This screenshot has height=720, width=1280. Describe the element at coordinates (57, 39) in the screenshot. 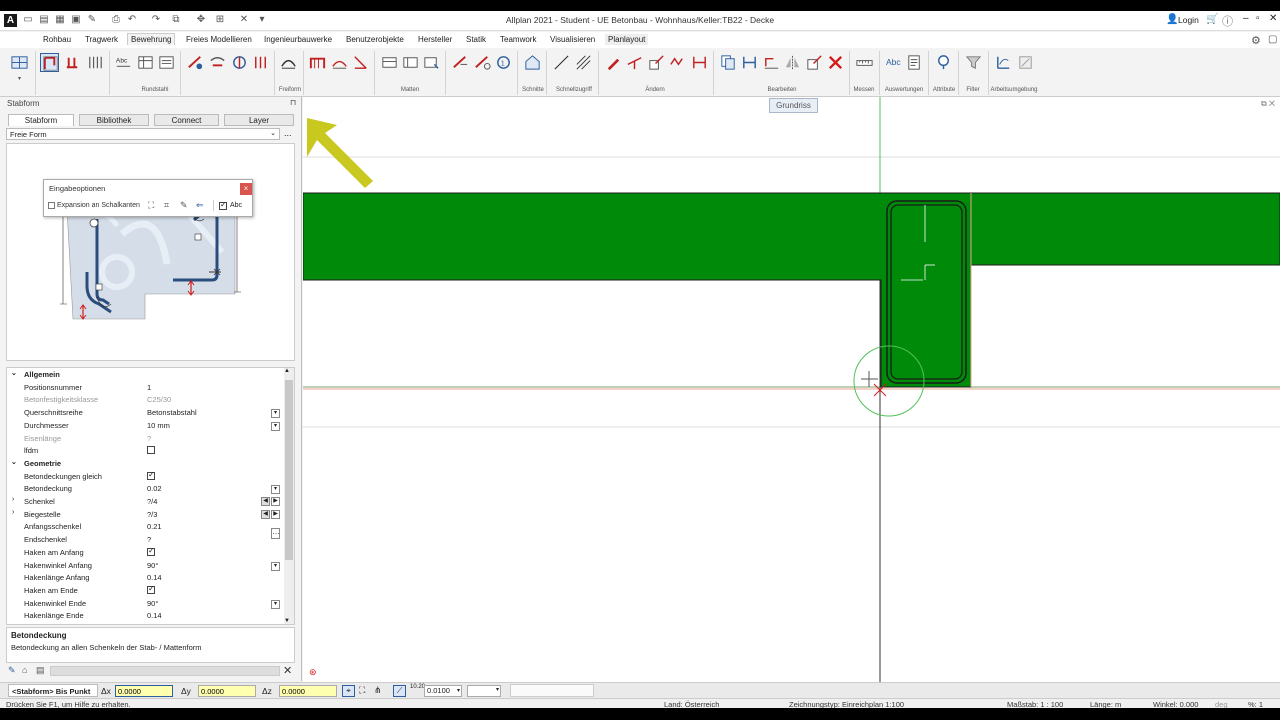

I see `tab-rohbau: Rohbau` at that location.